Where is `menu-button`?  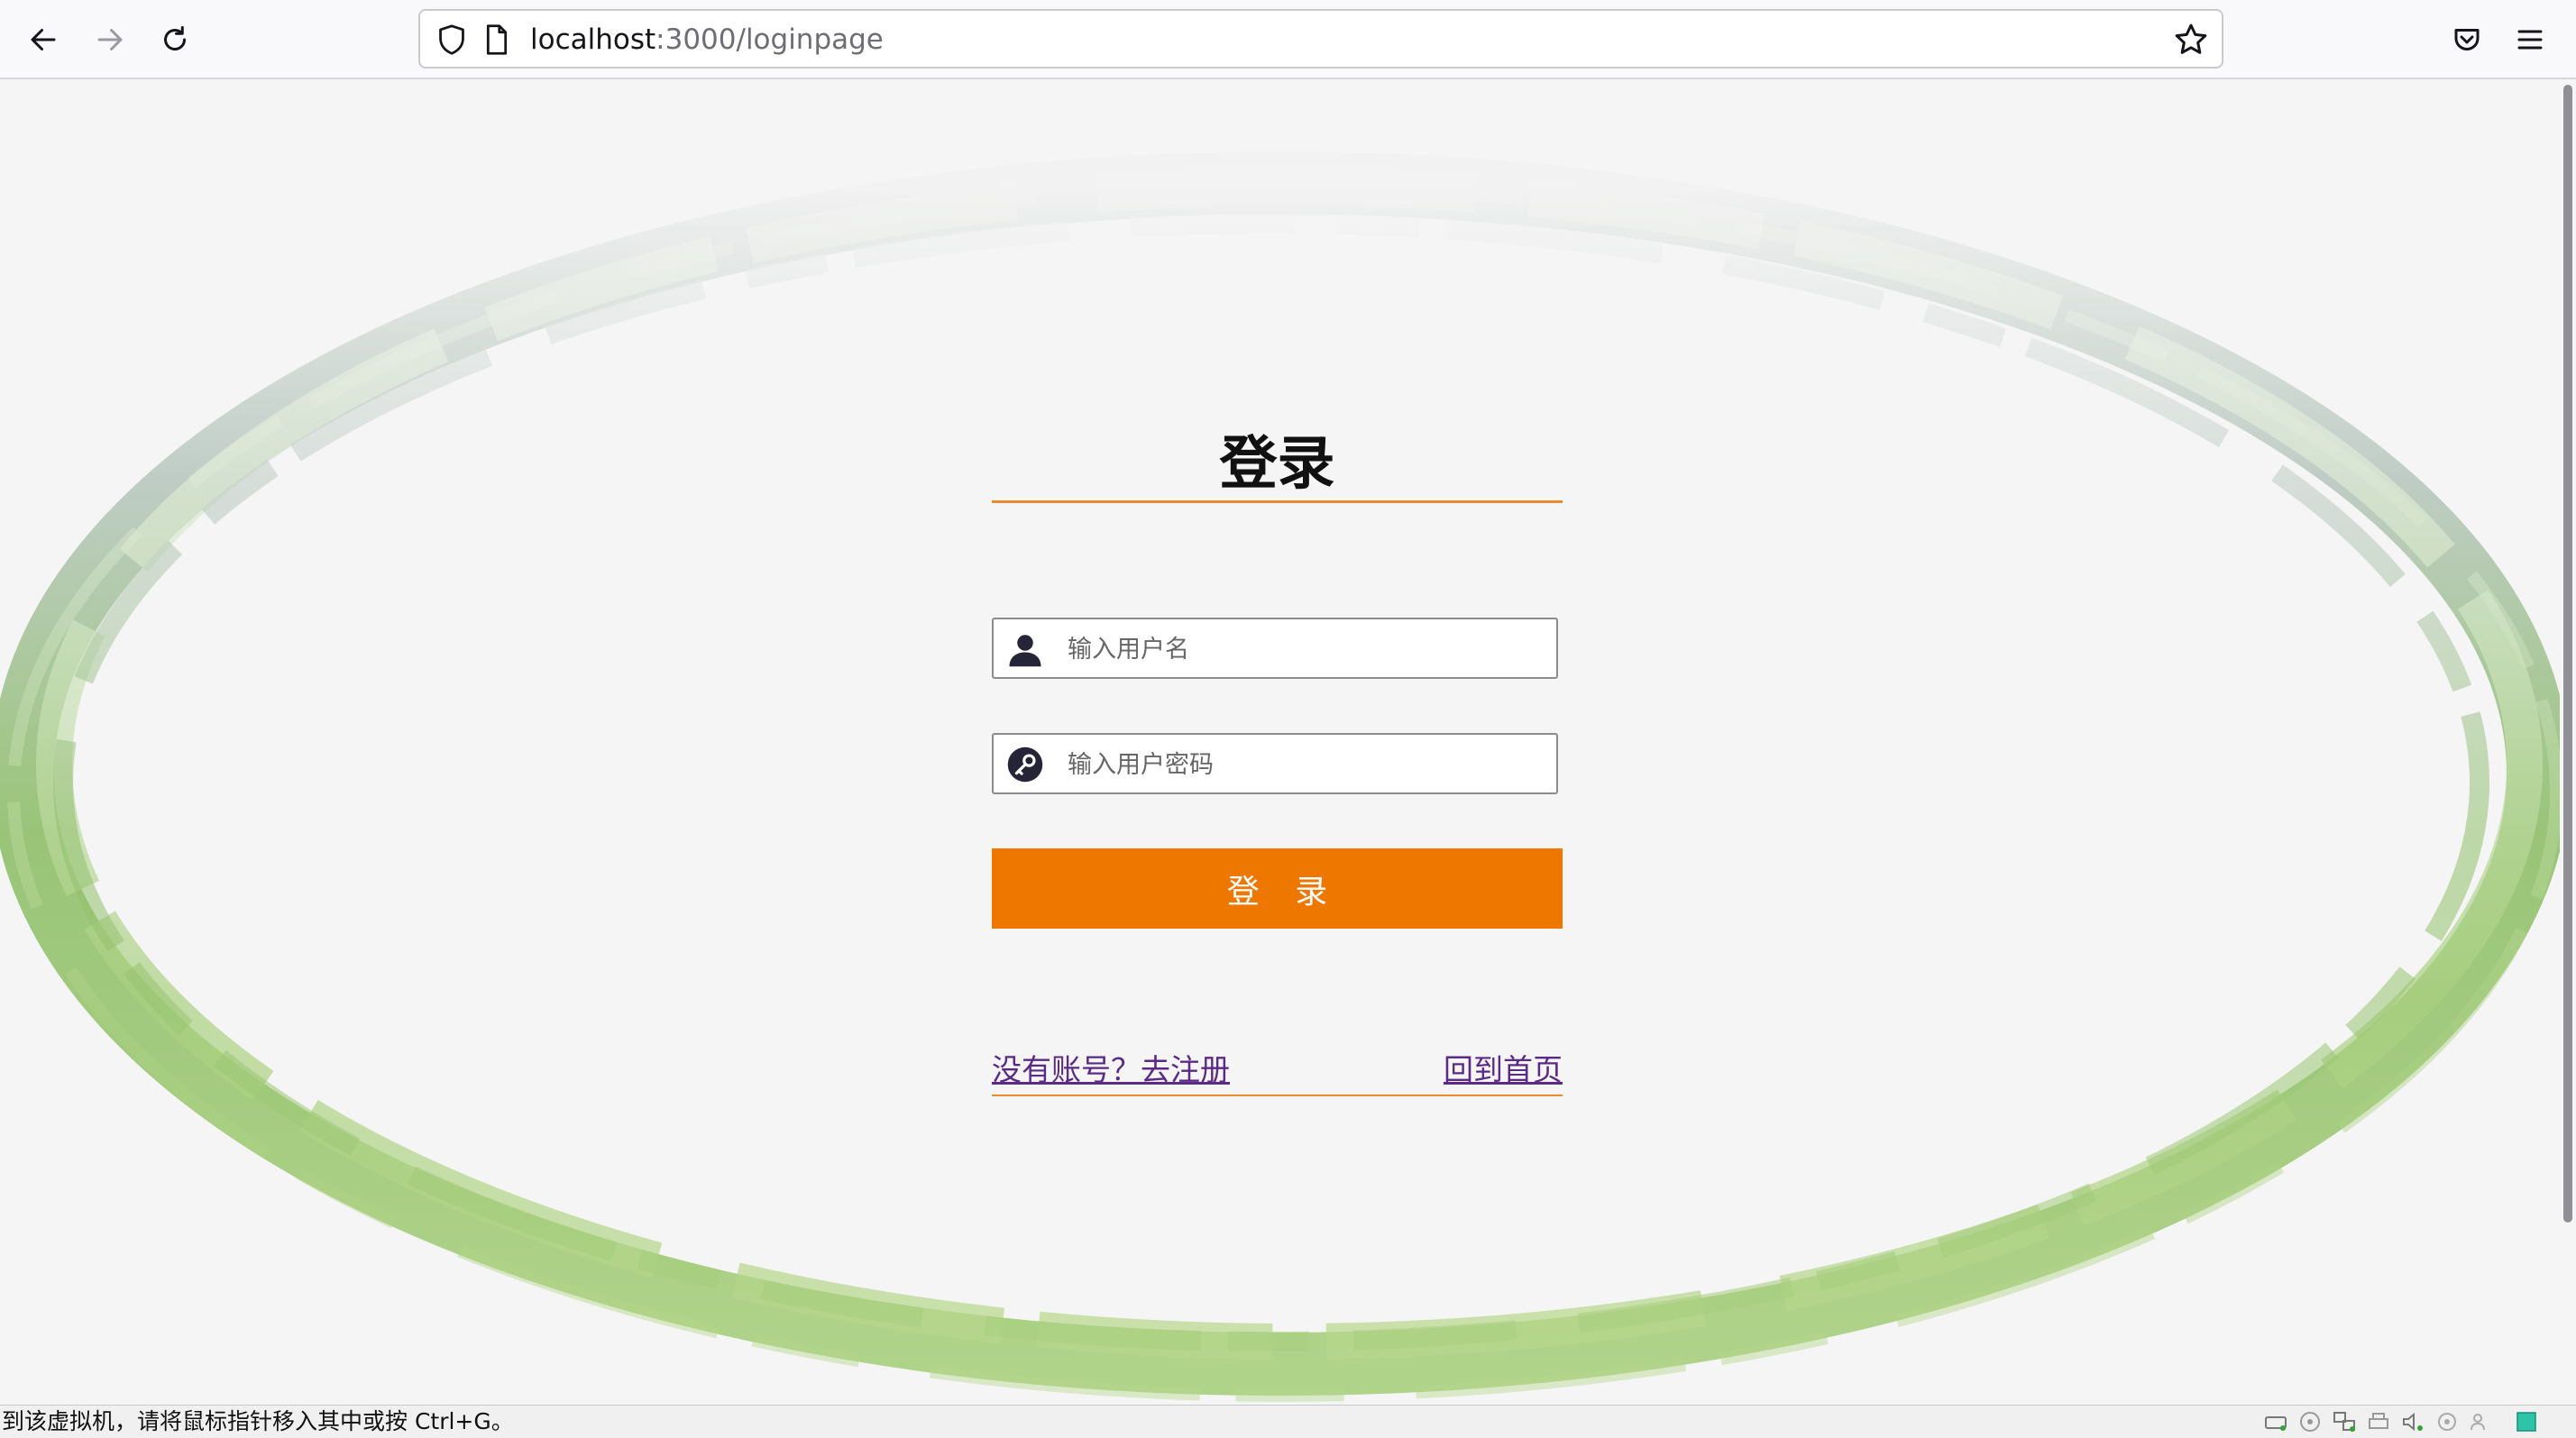
menu-button is located at coordinates (2530, 39).